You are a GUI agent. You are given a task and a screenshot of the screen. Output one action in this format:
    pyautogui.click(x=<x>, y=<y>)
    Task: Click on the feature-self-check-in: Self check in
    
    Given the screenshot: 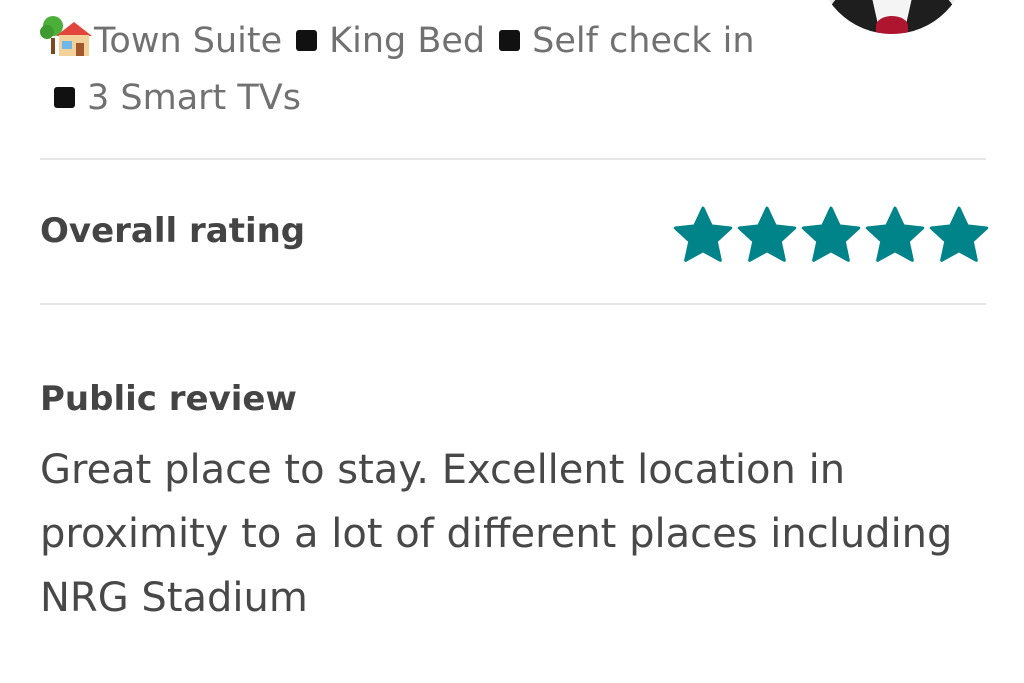 What is the action you would take?
    pyautogui.click(x=643, y=41)
    